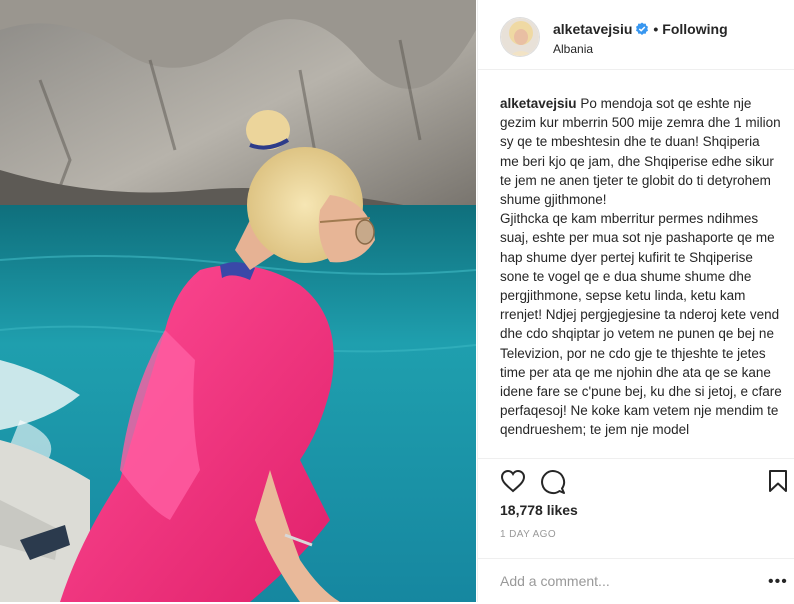 The image size is (794, 604). I want to click on more-options-icon: •••, so click(778, 582).